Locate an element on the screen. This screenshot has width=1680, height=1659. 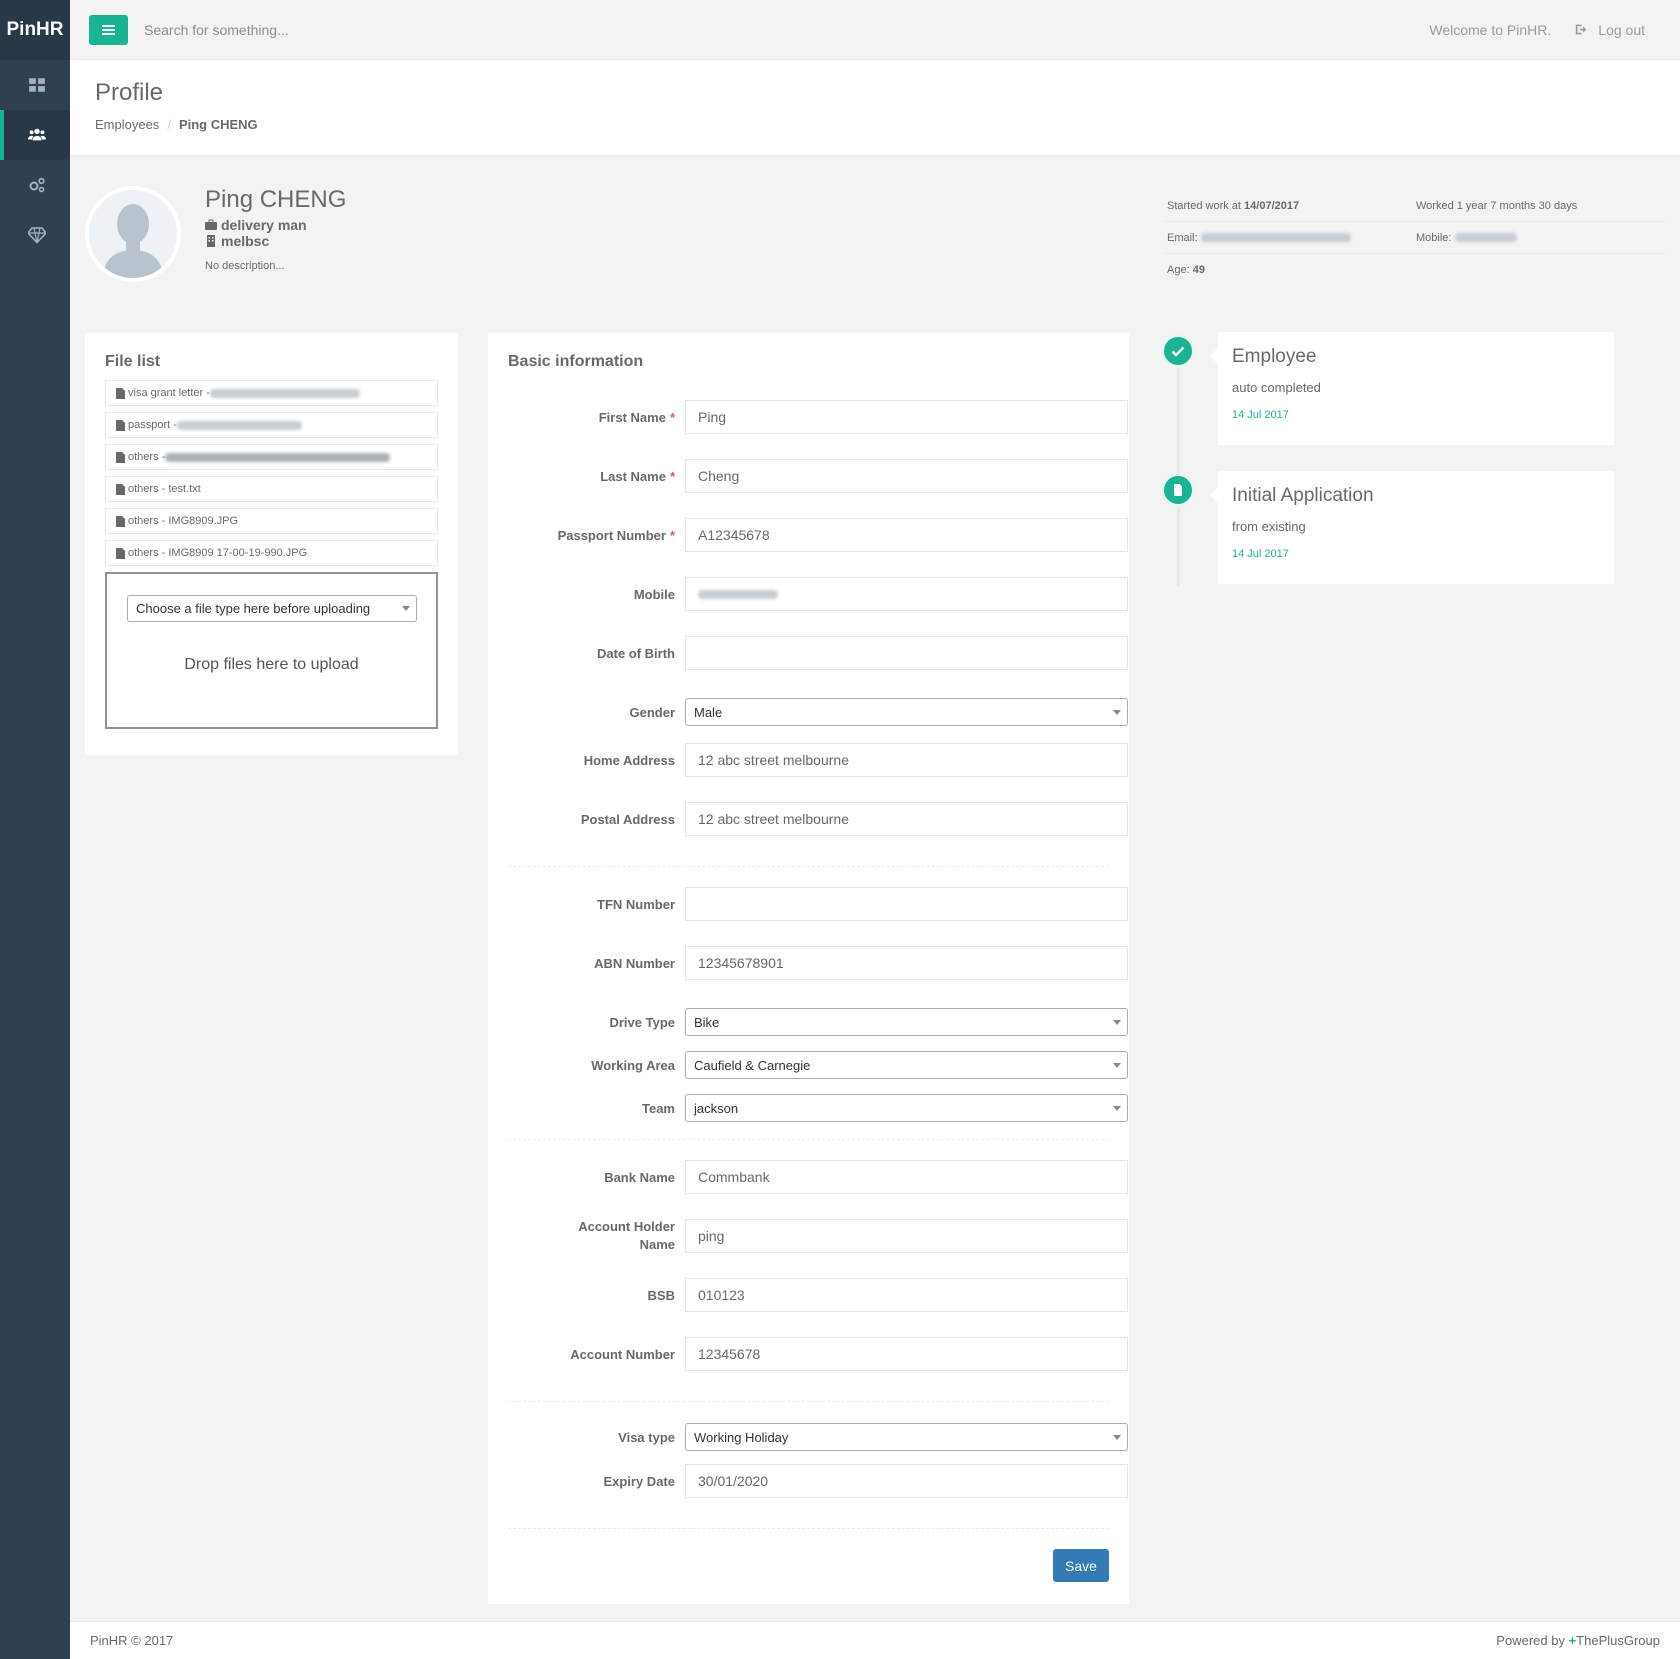
home-address-input: 12 abc street melbourne is located at coordinates (906, 760).